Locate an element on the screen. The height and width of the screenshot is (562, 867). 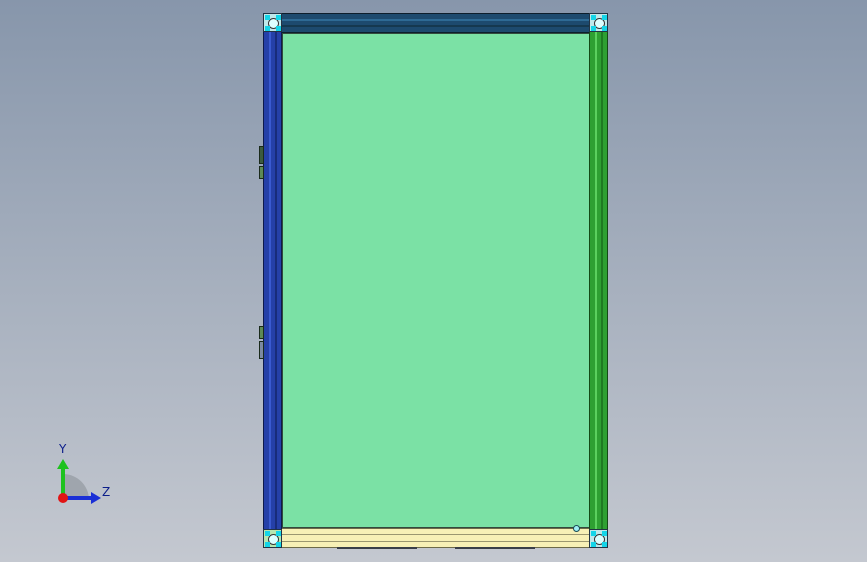
hinge-bracket-lower-plate is located at coordinates (261, 350).